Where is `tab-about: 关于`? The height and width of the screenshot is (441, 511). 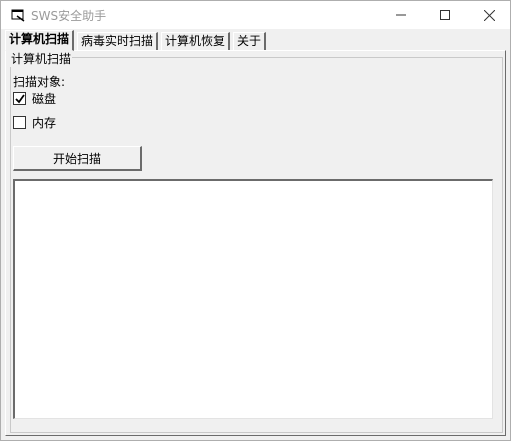
tab-about: 关于 is located at coordinates (250, 41).